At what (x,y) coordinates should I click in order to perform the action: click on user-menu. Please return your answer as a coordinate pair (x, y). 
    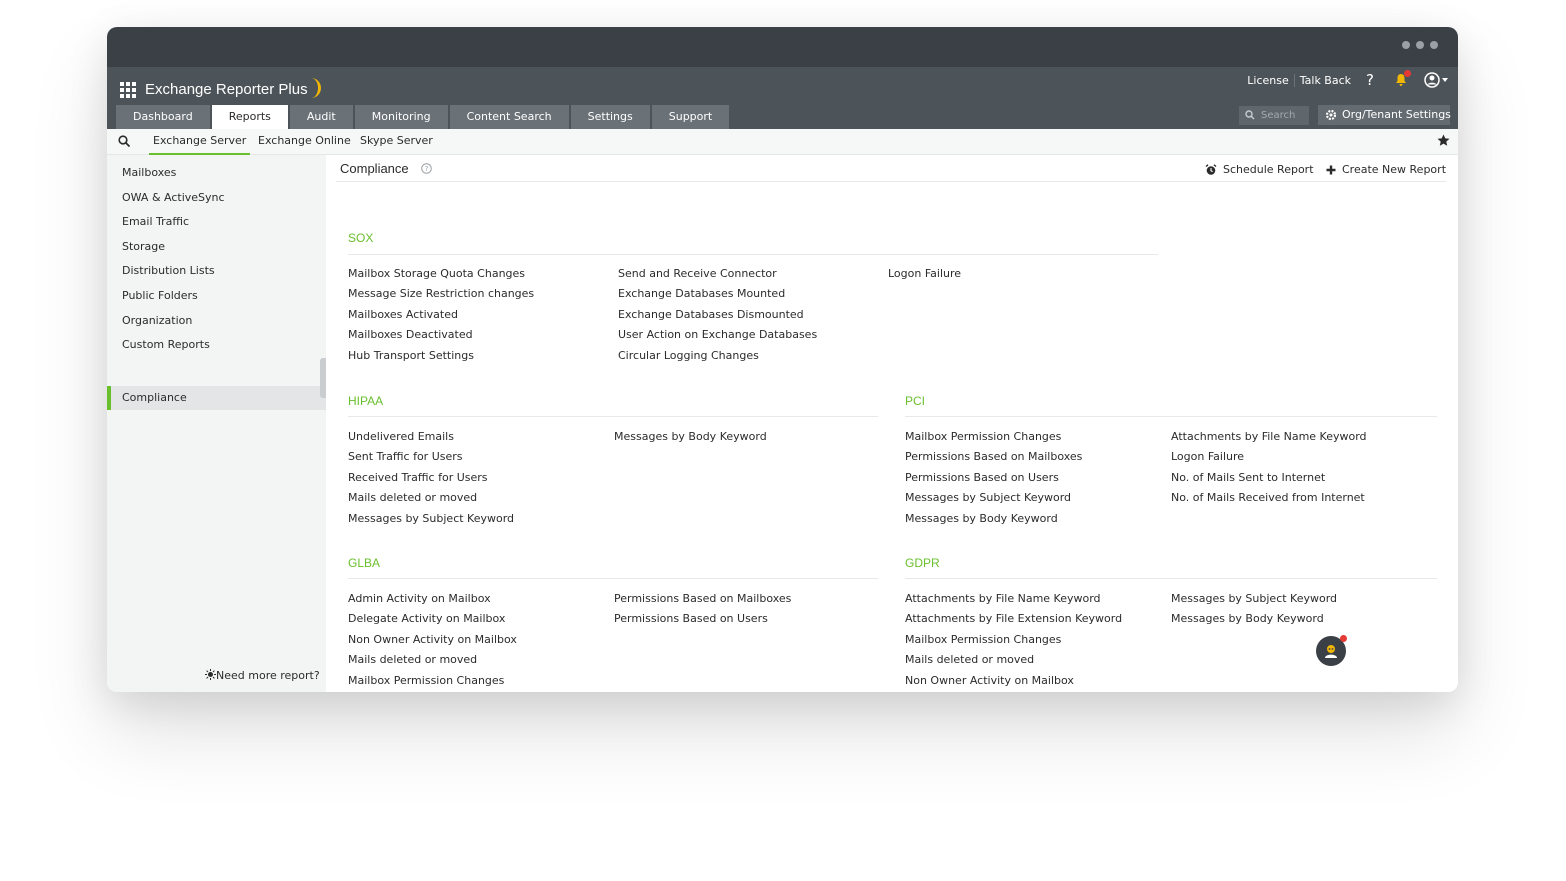
    Looking at the image, I should click on (1436, 80).